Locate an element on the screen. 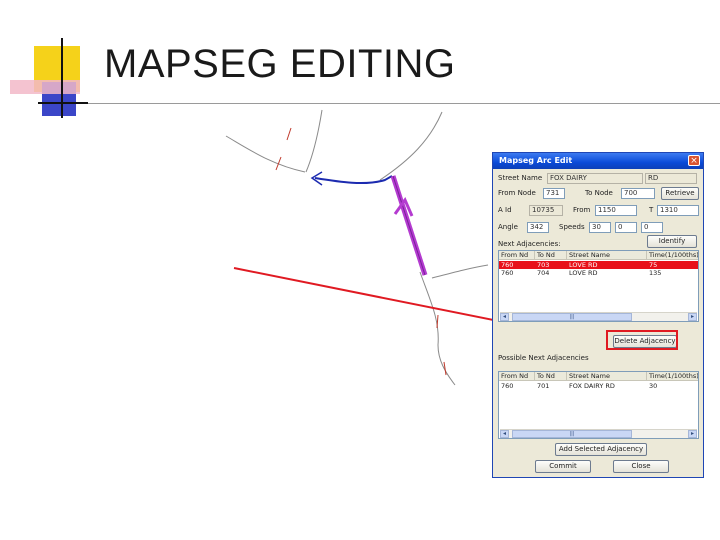 This screenshot has height=540, width=720. speed-field-1: 30 is located at coordinates (600, 227).